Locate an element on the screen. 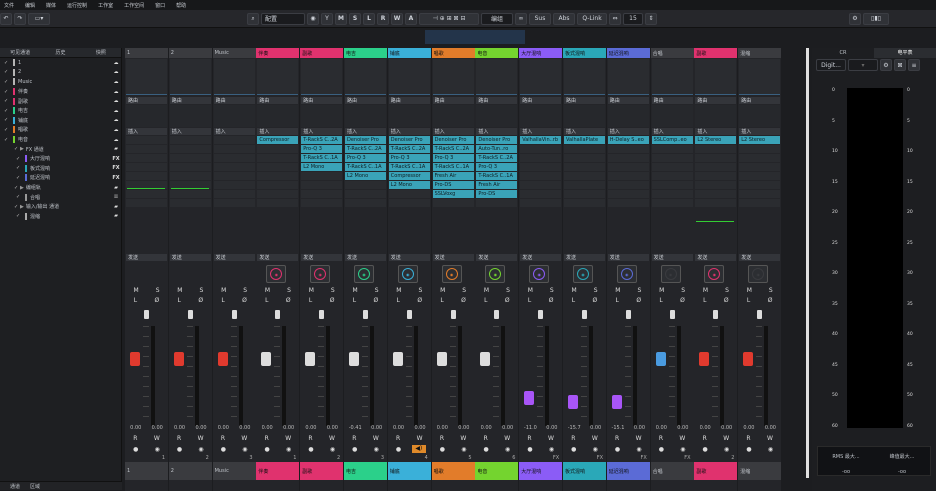 This screenshot has width=936, height=491. channel-name-footer: 大厅混响 is located at coordinates (541, 471).